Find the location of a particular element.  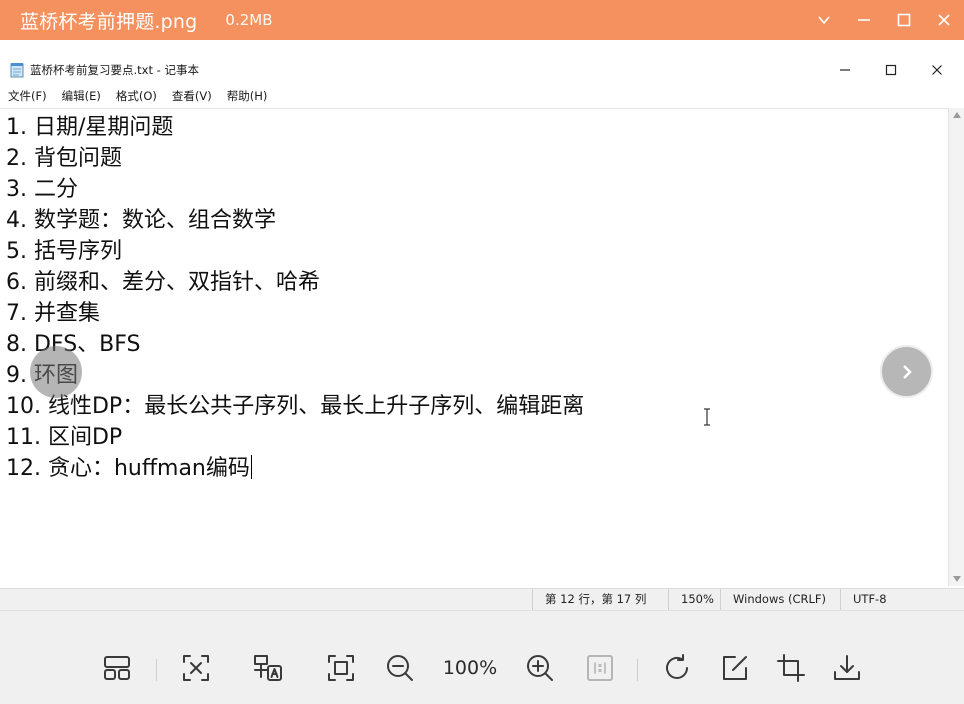

crop-icon is located at coordinates (791, 668).